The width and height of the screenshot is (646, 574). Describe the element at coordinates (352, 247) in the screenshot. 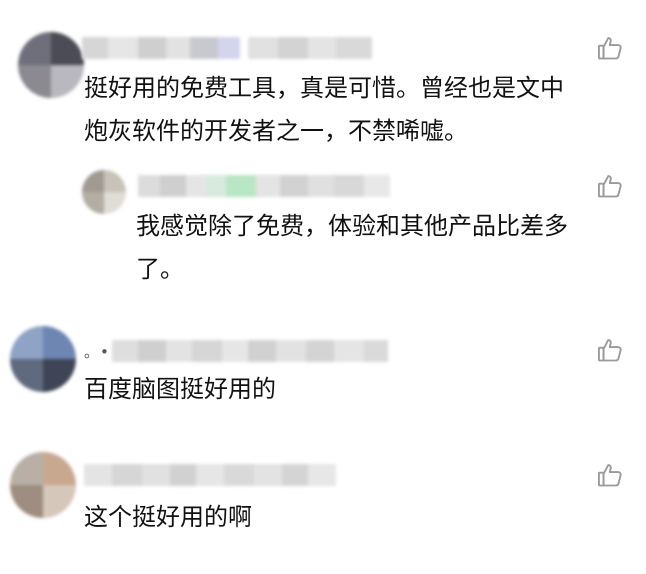

I see `reply-text: 我感觉除了免费，体验和其他产品比差多 了。` at that location.